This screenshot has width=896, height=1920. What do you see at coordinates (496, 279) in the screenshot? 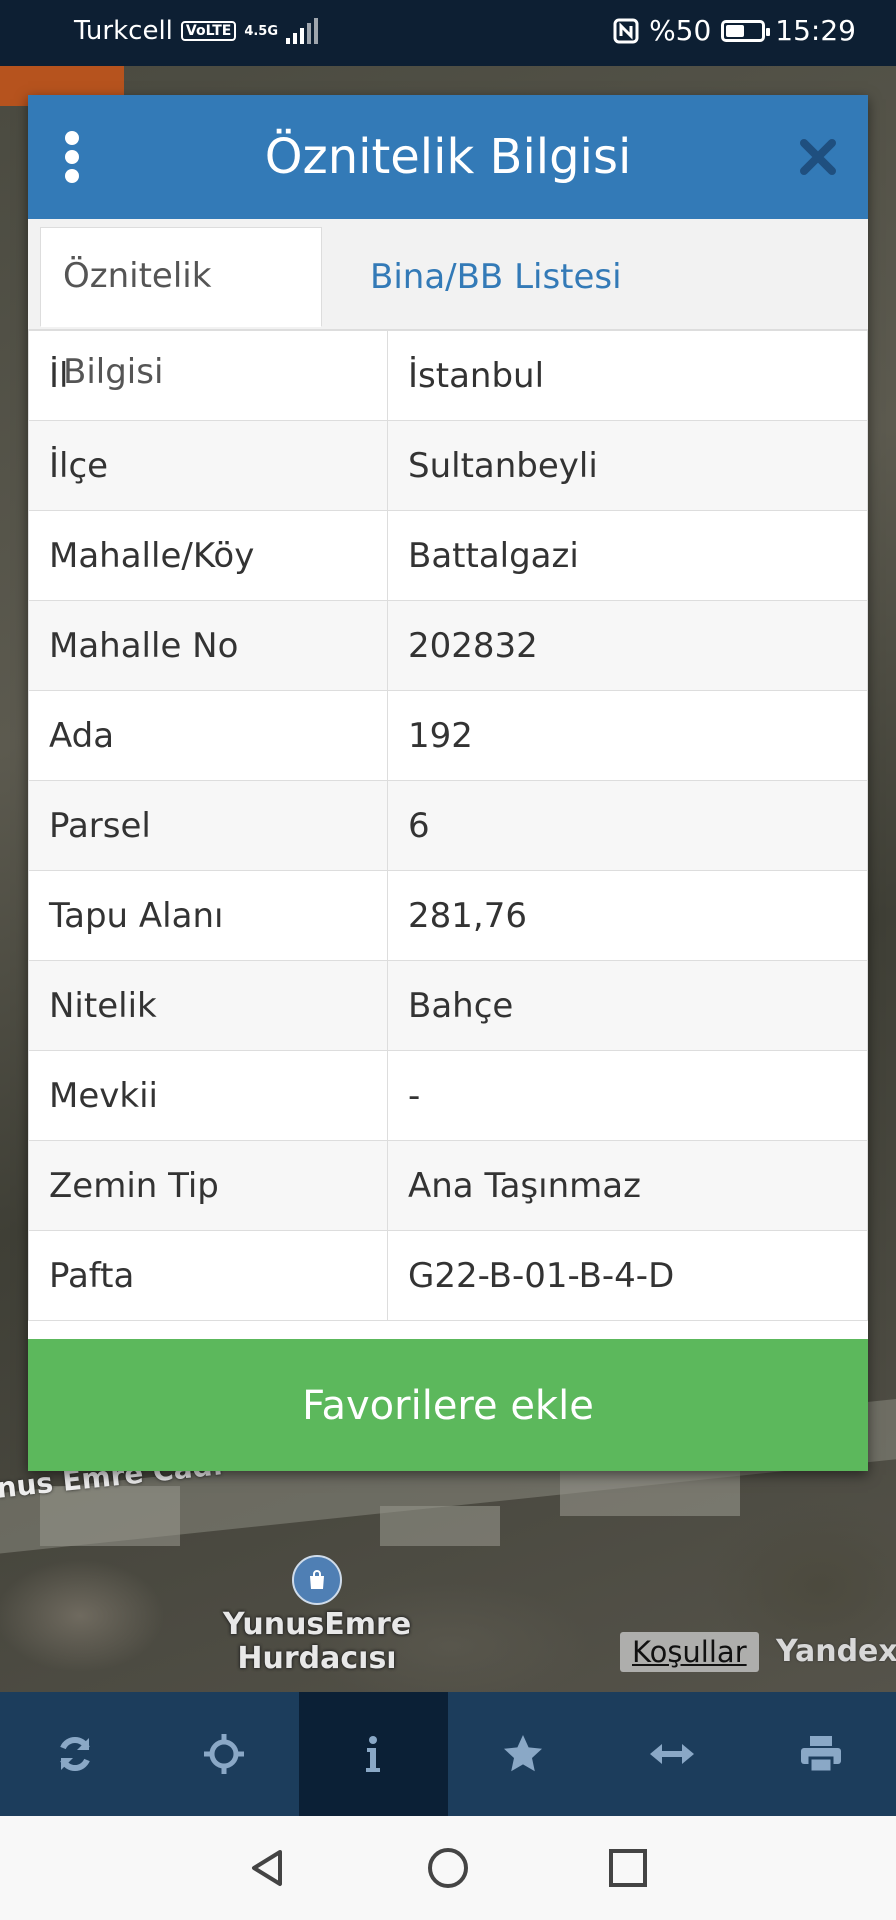
I see `tab-bina-bb-listesi: Bina/BB Listesi` at bounding box center [496, 279].